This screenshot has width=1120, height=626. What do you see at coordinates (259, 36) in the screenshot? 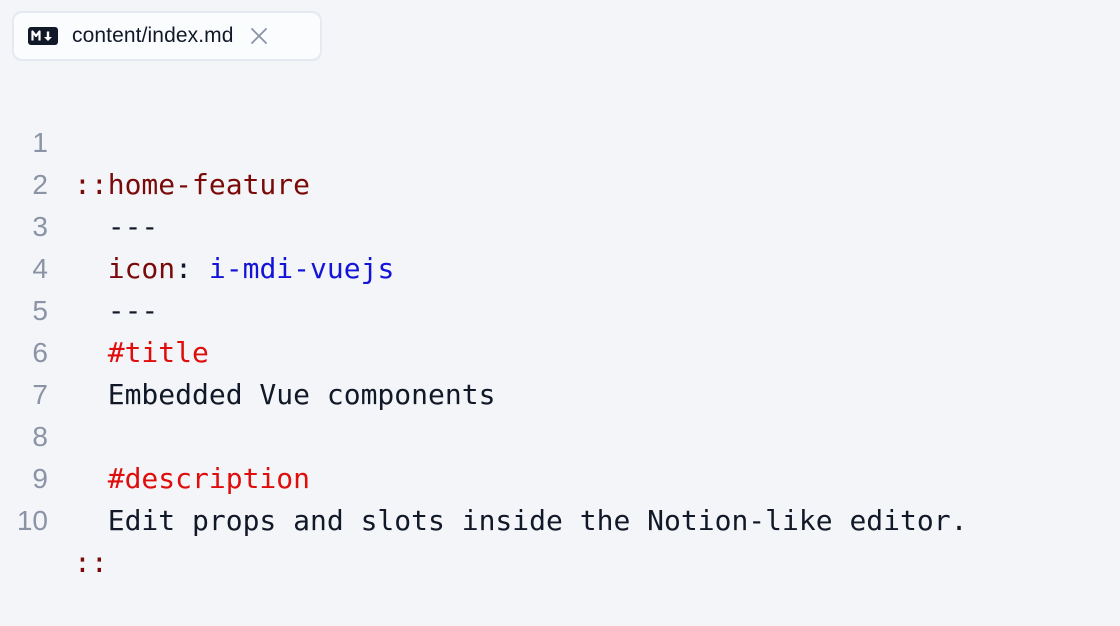
I see `close-icon` at bounding box center [259, 36].